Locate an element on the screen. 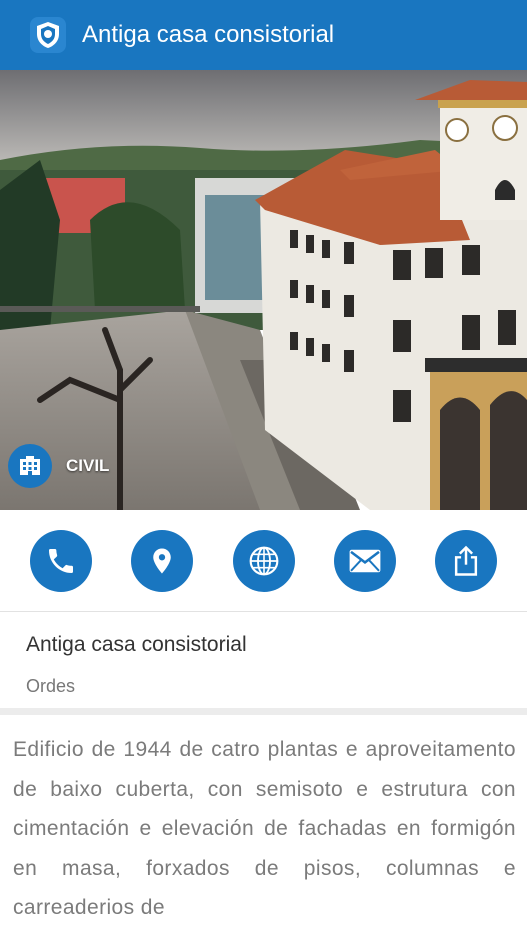 Image resolution: width=527 pixels, height=928 pixels. place-info: Antiga casa consistorial Ordes is located at coordinates (263, 660).